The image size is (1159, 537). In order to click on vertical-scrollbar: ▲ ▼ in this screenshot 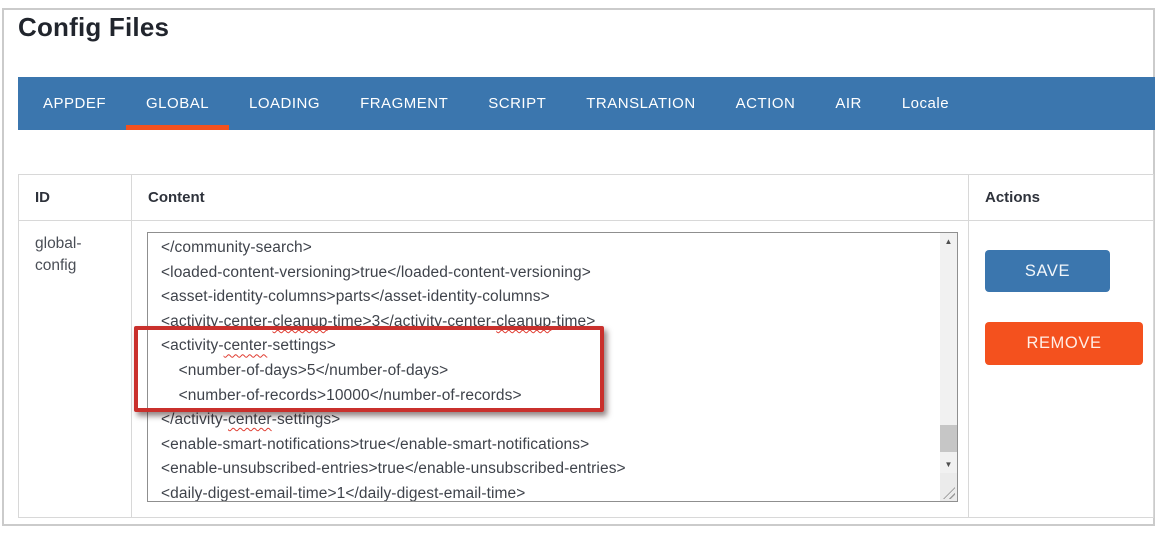, I will do `click(948, 353)`.